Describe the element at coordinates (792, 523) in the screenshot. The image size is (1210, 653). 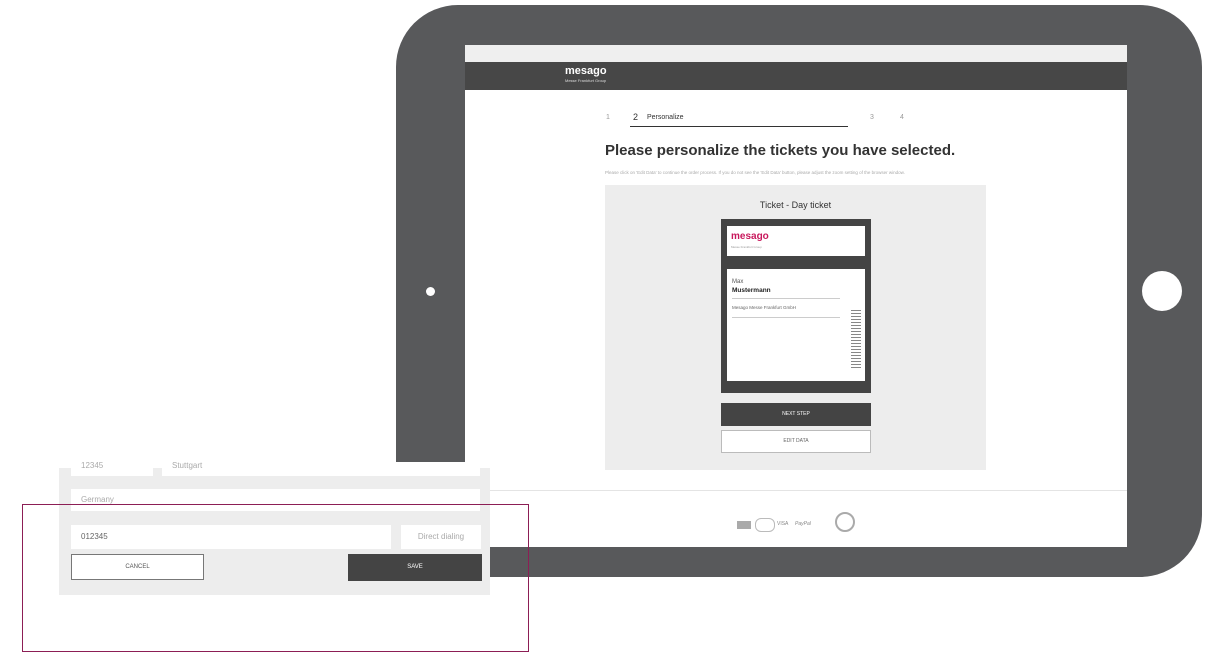
I see `payment-methods: VISA PayPal` at that location.